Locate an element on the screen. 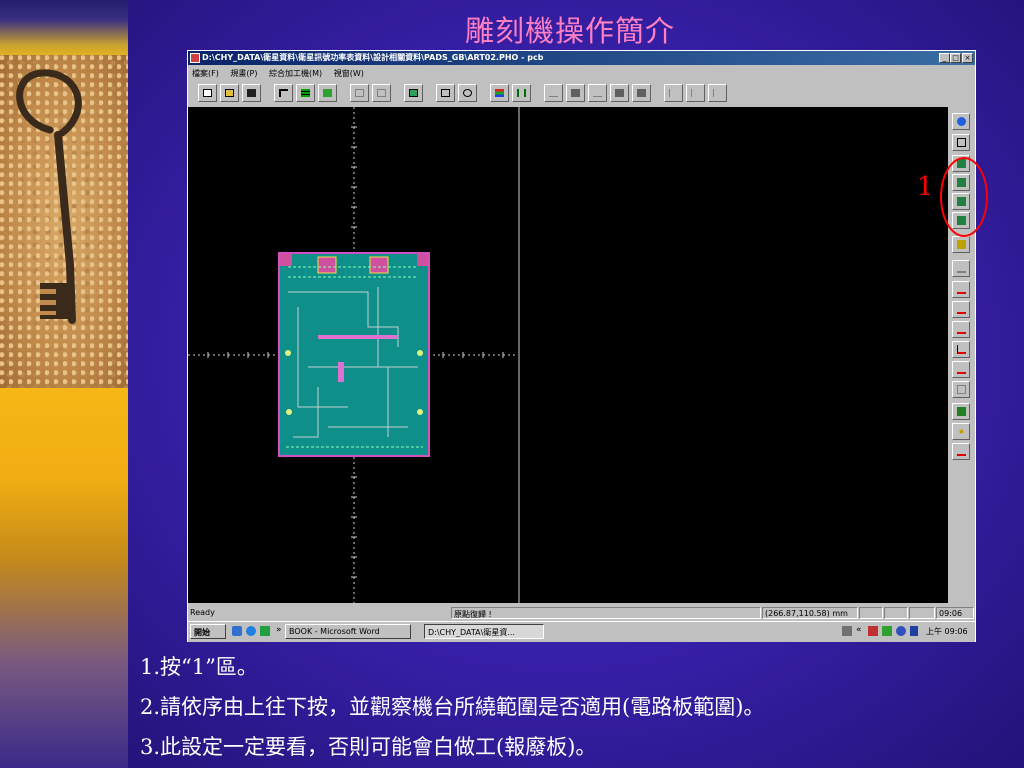  zoom-icon is located at coordinates (467, 93).